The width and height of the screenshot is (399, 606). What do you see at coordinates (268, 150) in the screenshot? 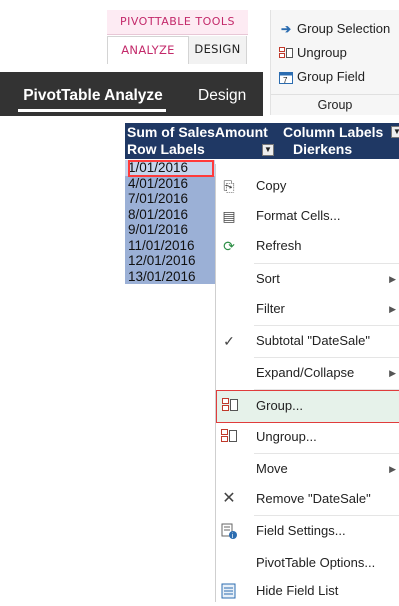
I see `row-filter-dropdown-icon: ▼` at bounding box center [268, 150].